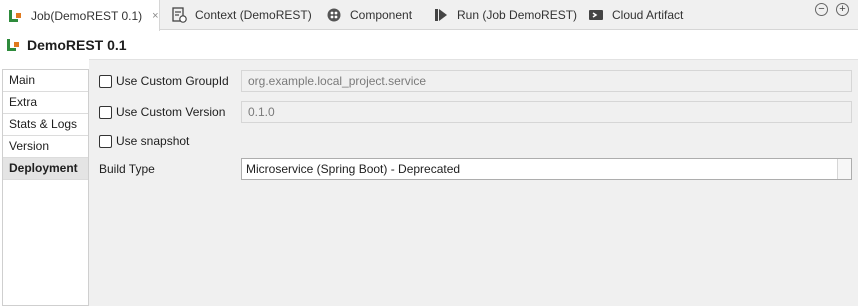  I want to click on build-type-select: Microservice (Spring Boot) - Deprecated, so click(546, 169).